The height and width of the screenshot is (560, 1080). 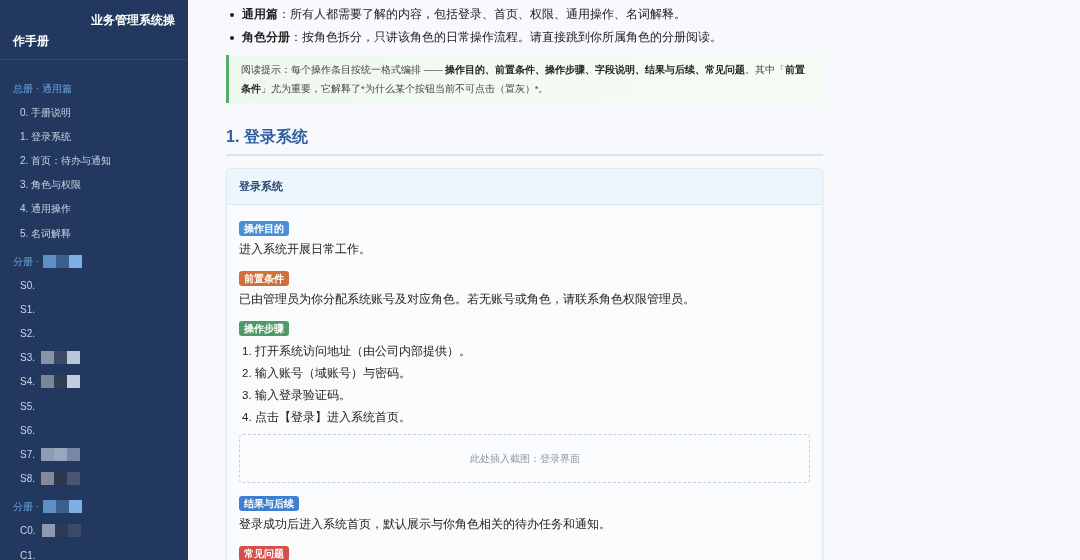 I want to click on section-tag: 操作步骤, so click(x=264, y=328).